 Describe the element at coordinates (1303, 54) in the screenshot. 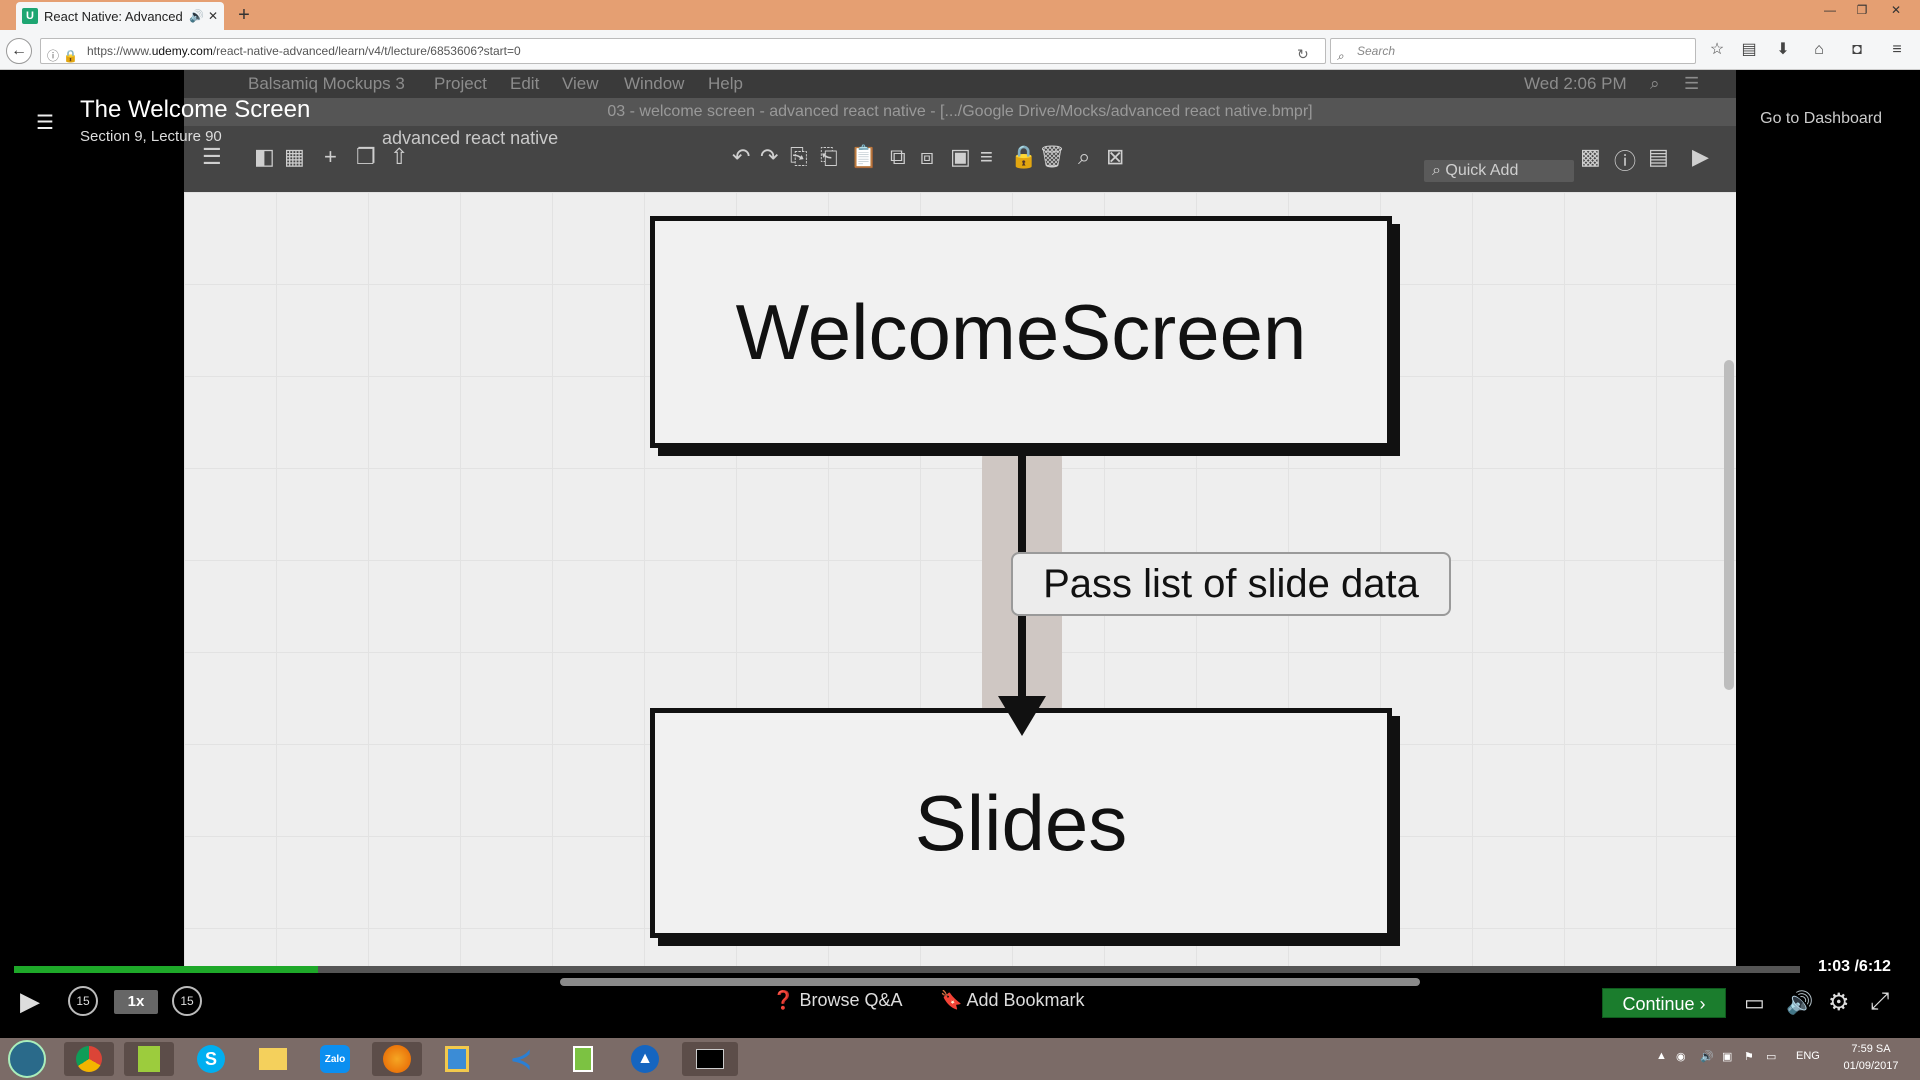

I see `reload-icon: ↻` at that location.